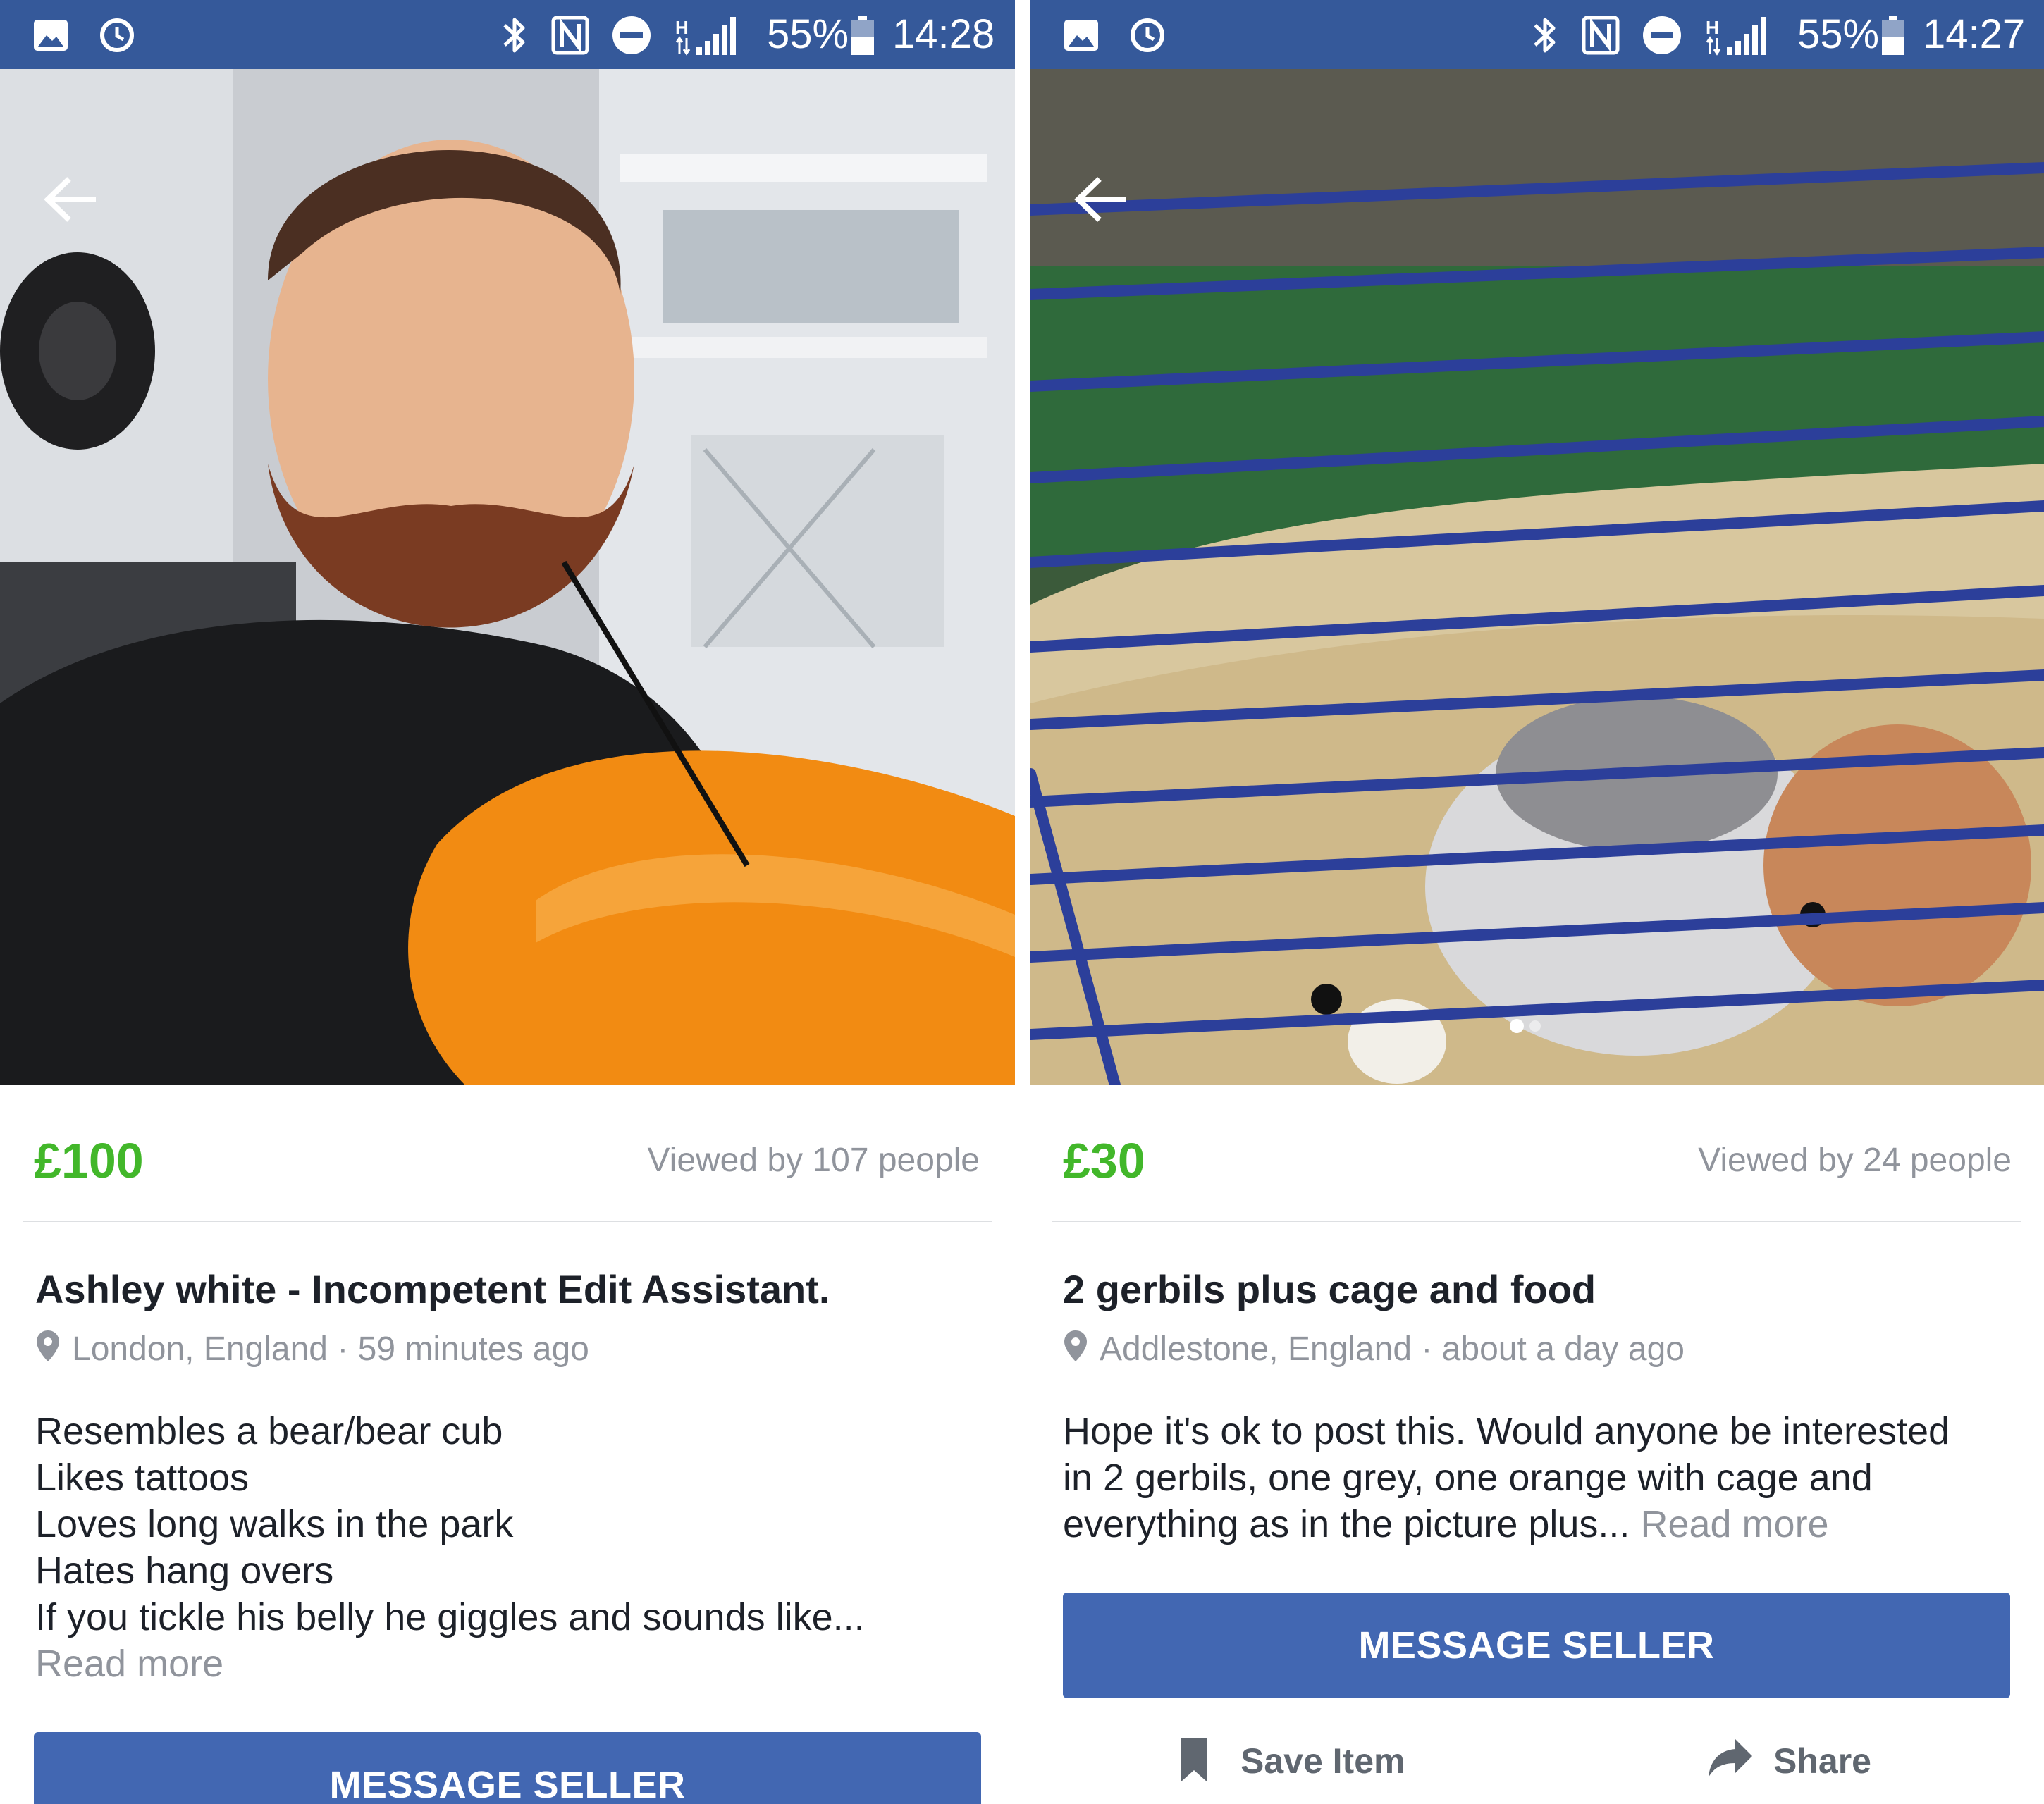 This screenshot has height=1804, width=2044. I want to click on description-line: Resembles a bear/bear cub, so click(269, 1431).